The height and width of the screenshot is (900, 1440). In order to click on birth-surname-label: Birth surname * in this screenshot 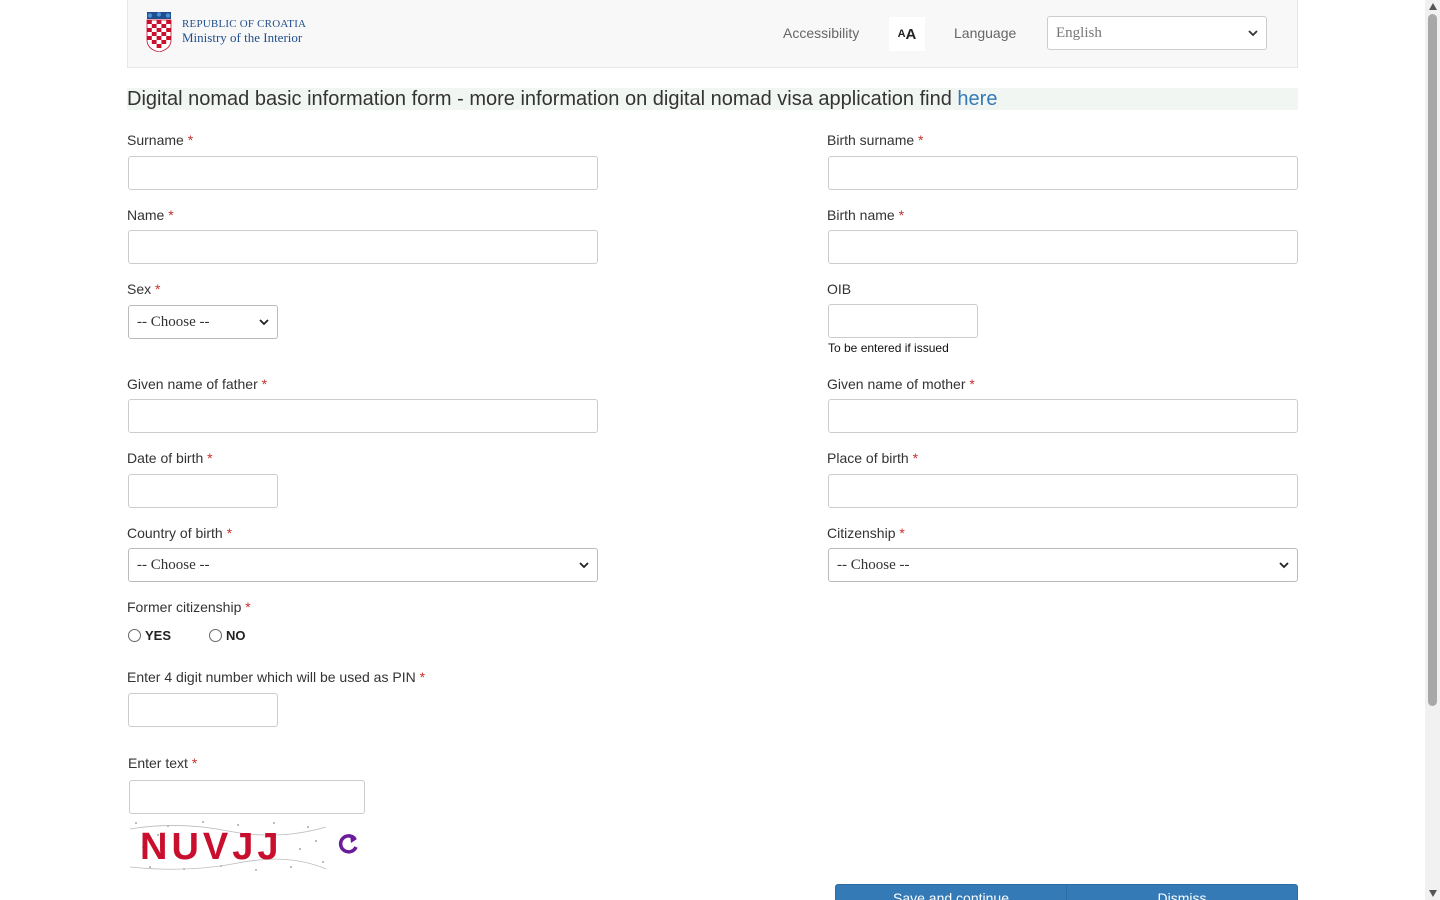, I will do `click(875, 140)`.